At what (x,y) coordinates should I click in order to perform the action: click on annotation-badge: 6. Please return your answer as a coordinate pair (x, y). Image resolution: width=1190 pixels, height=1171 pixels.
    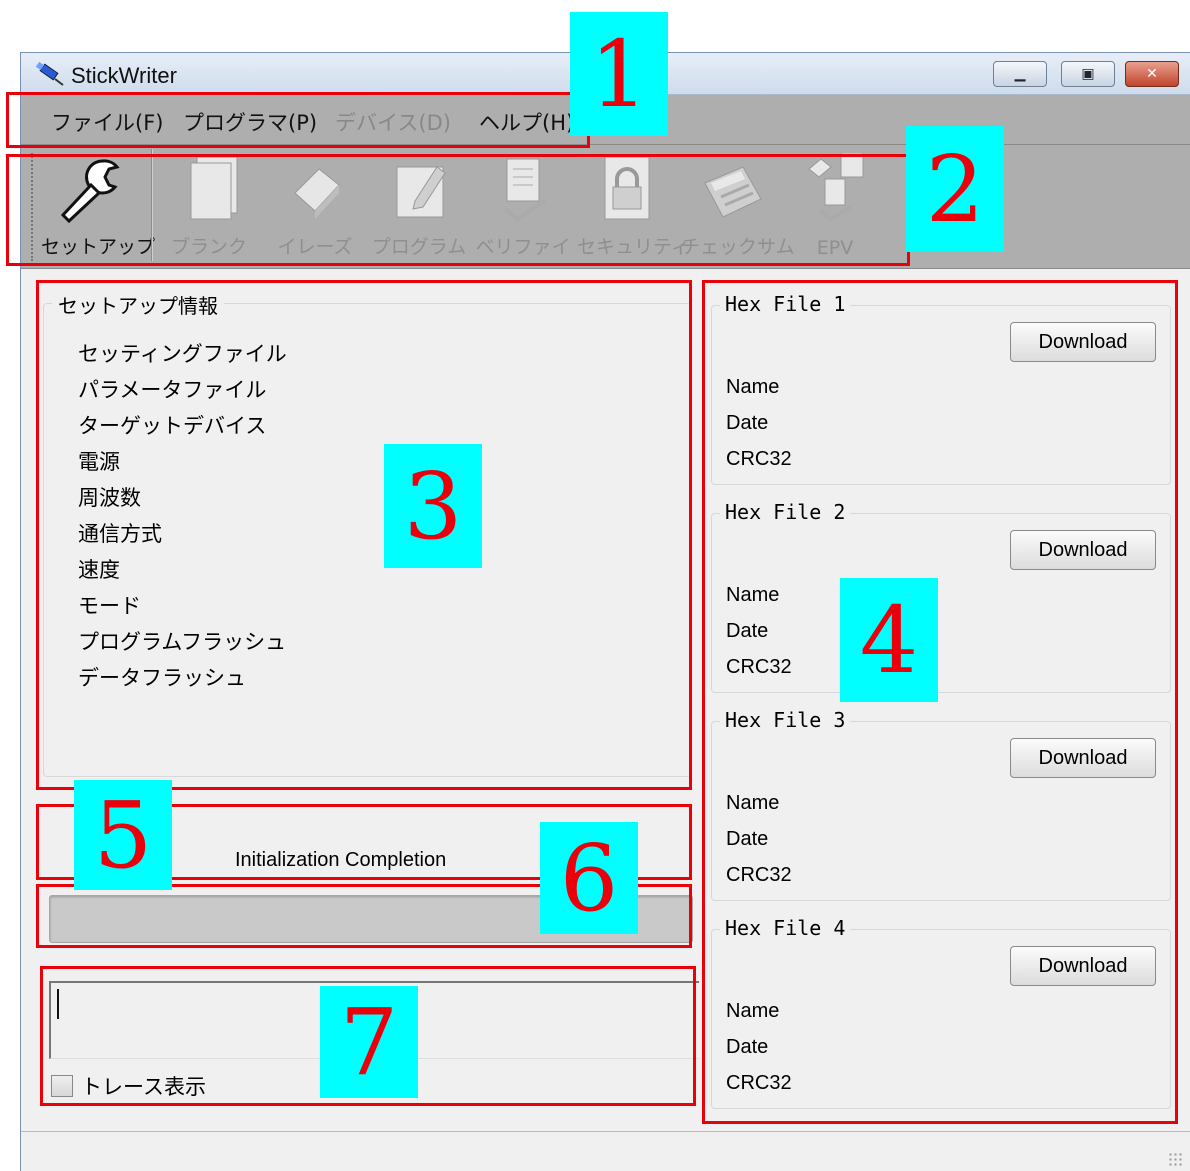
    Looking at the image, I should click on (589, 878).